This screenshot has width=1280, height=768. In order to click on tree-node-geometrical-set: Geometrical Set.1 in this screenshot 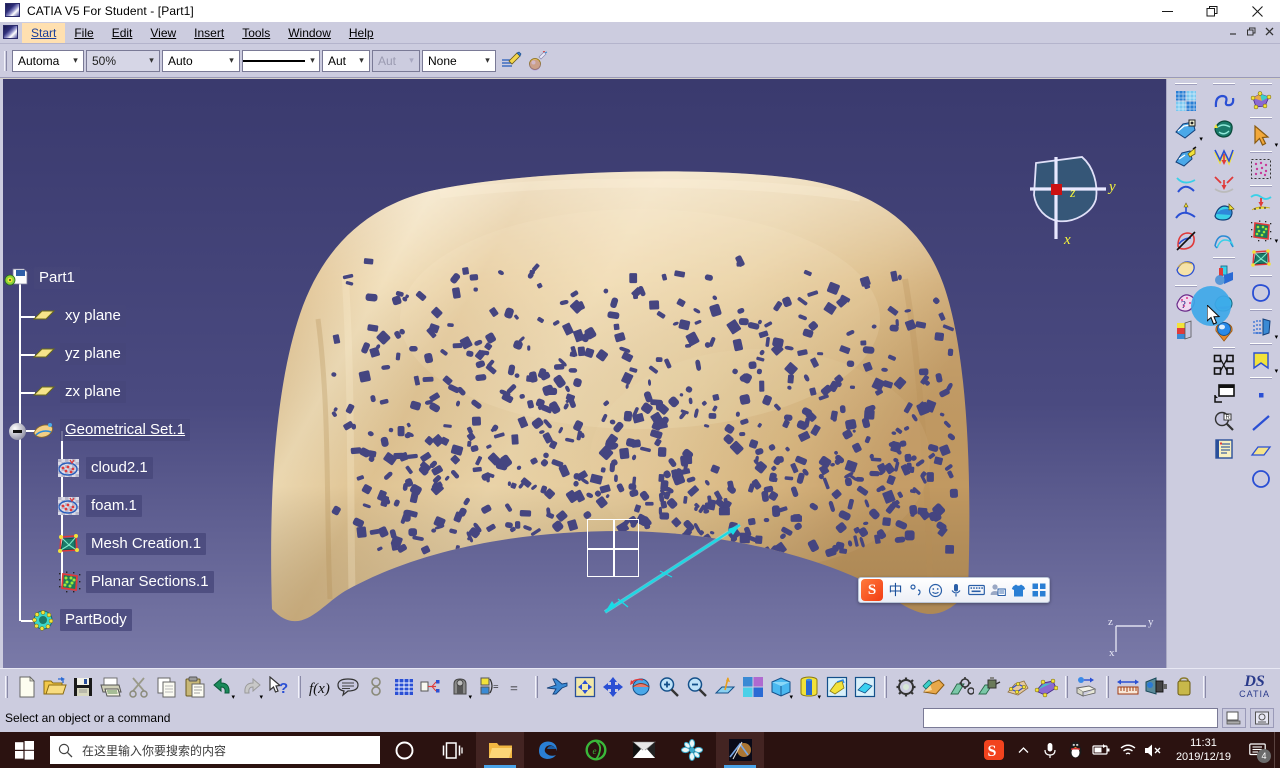, I will do `click(144, 430)`.